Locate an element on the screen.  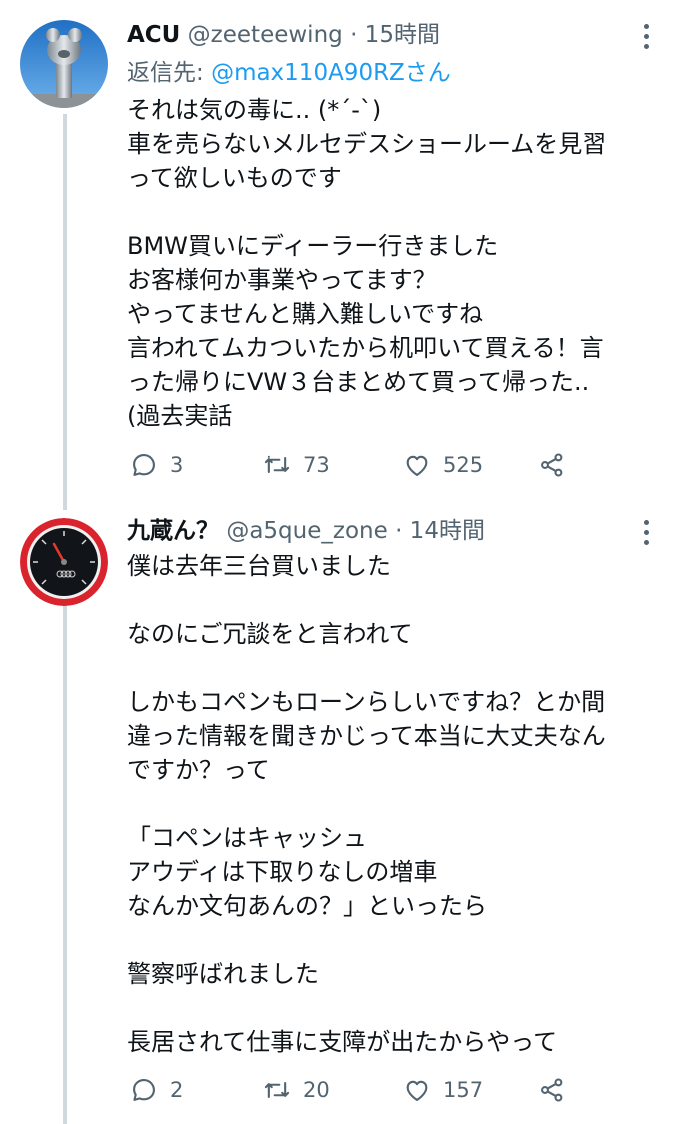
tweet-text-line: アウディは下取りなしの増車 is located at coordinates (282, 872).